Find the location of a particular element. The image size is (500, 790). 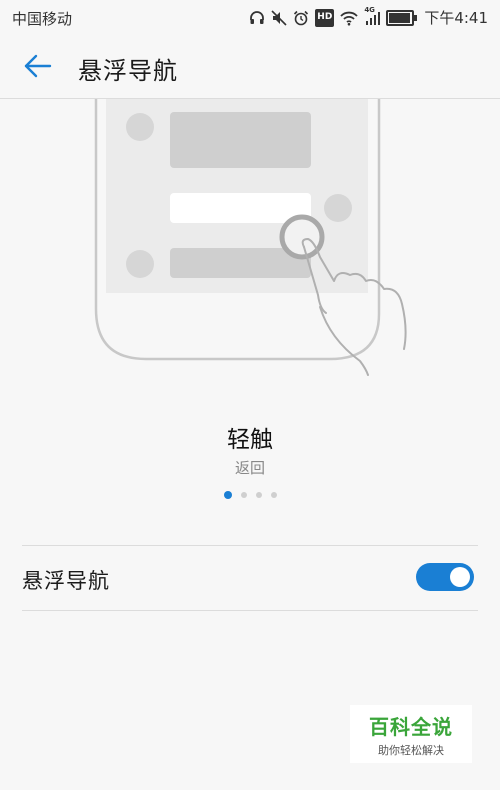

signal-icon: 4G is located at coordinates (372, 16).